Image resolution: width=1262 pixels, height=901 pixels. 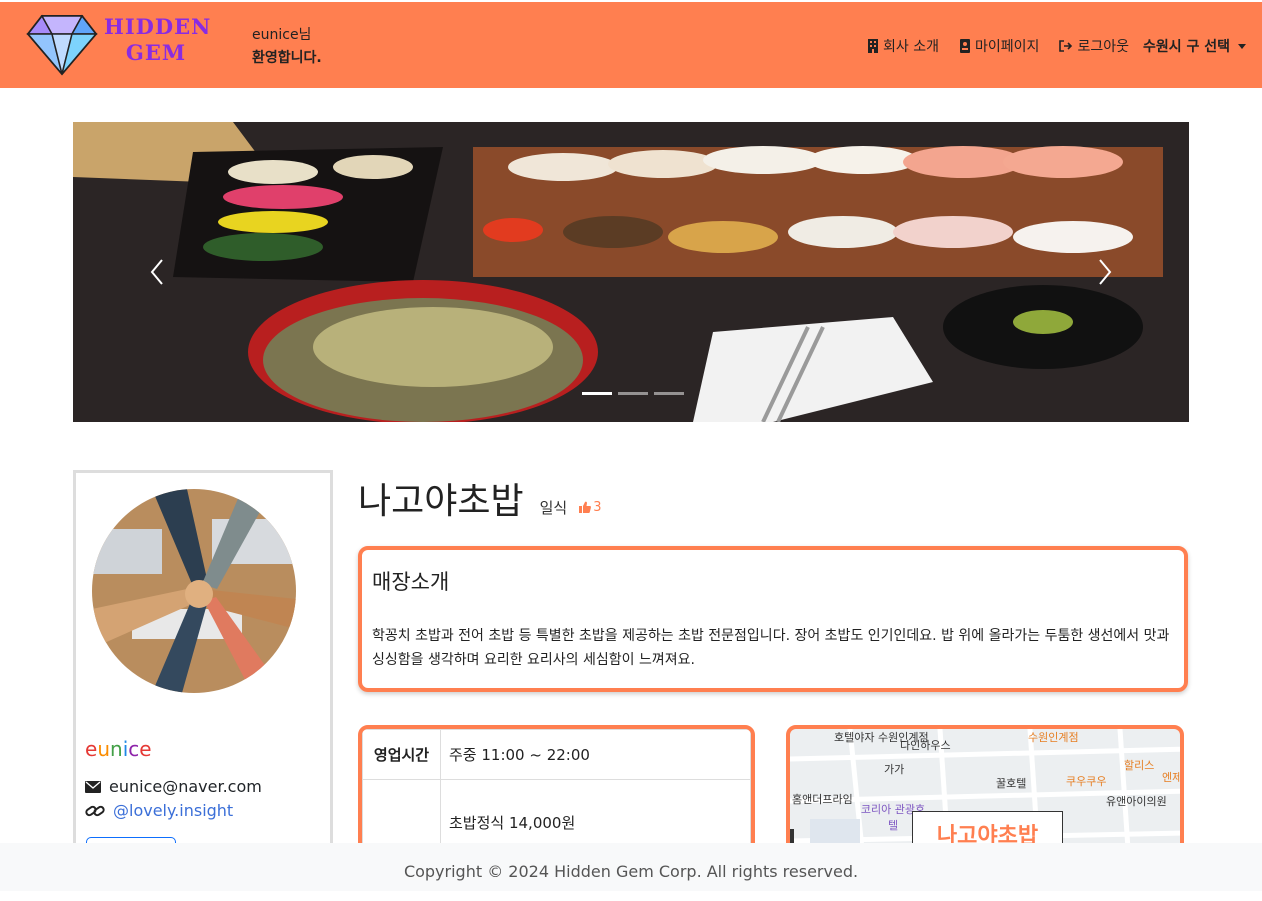 What do you see at coordinates (118, 749) in the screenshot?
I see `profile-username: eunice` at bounding box center [118, 749].